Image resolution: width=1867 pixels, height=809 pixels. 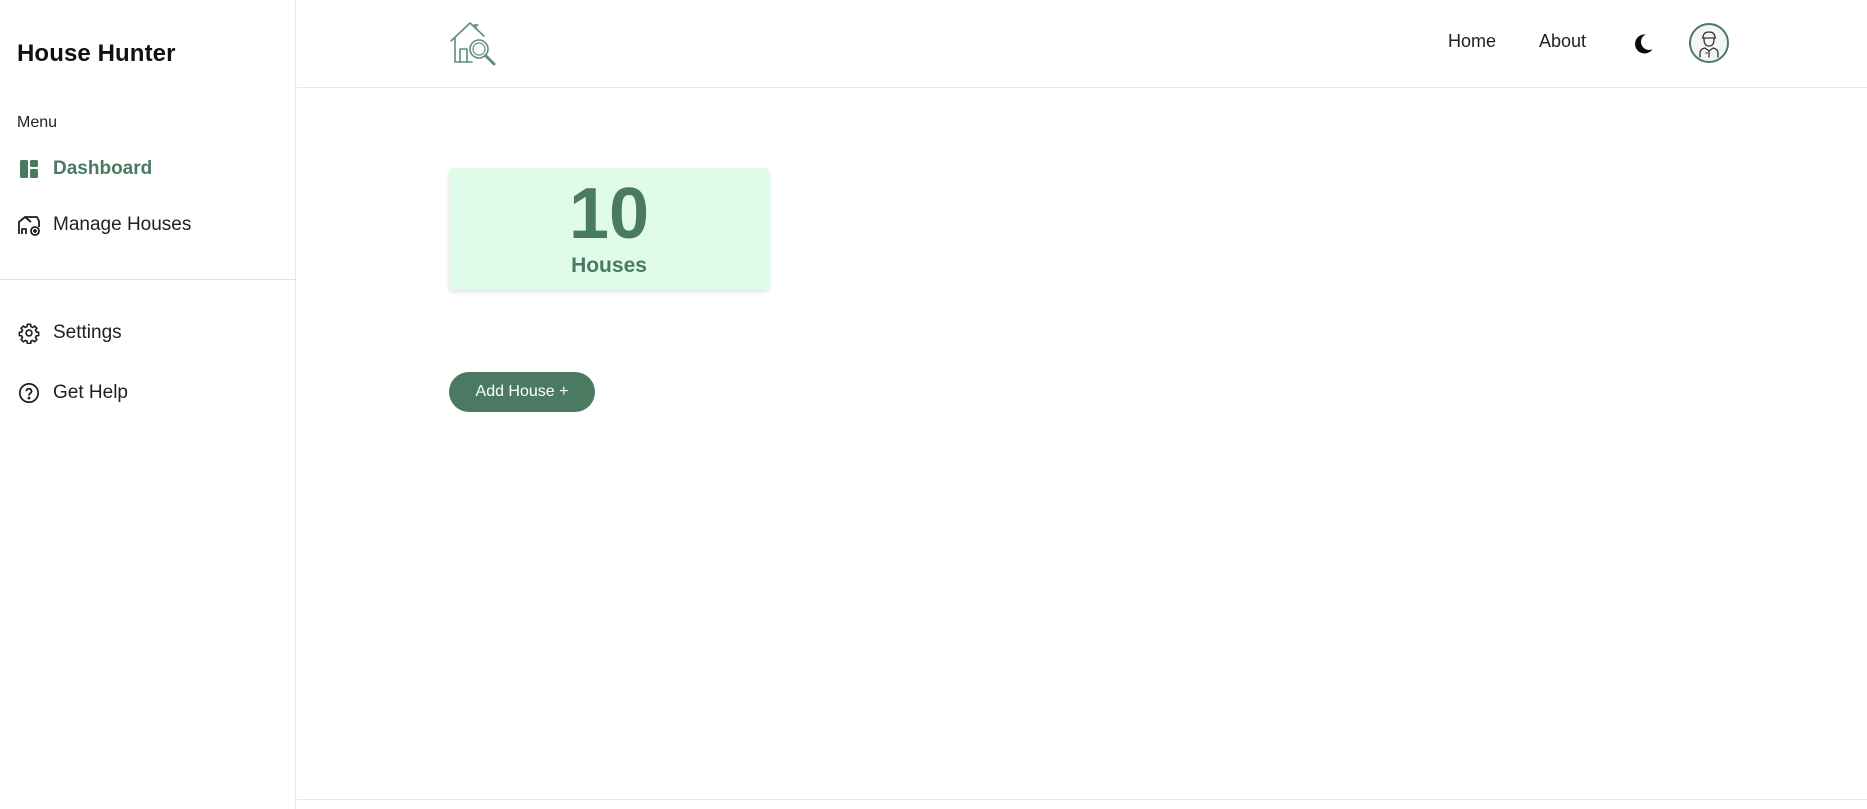 I want to click on footer-divider, so click(x=1082, y=799).